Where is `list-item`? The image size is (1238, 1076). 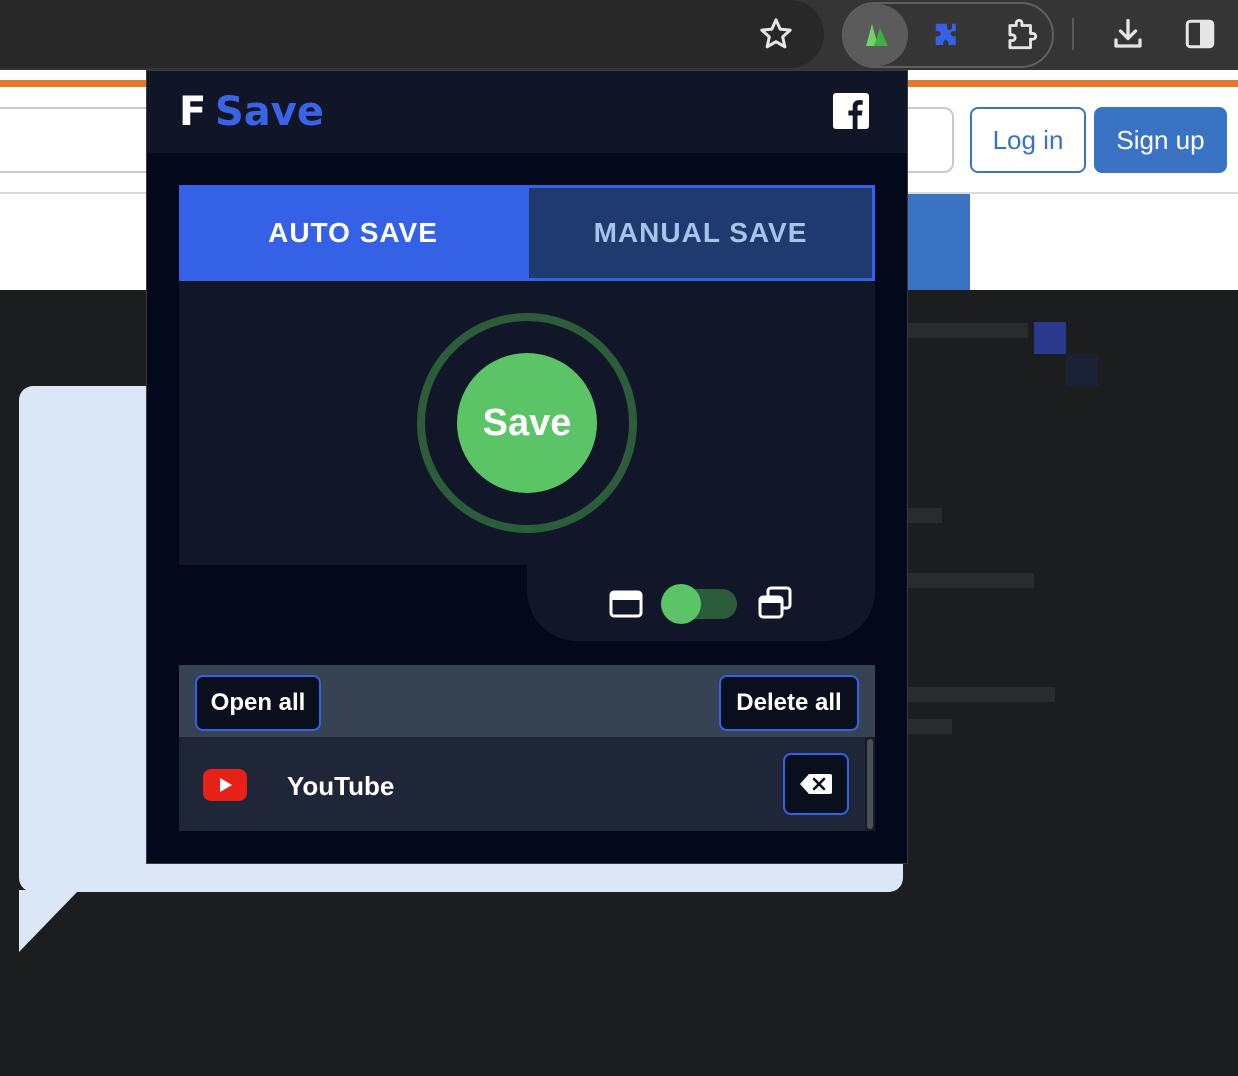
list-item is located at coordinates (522, 784).